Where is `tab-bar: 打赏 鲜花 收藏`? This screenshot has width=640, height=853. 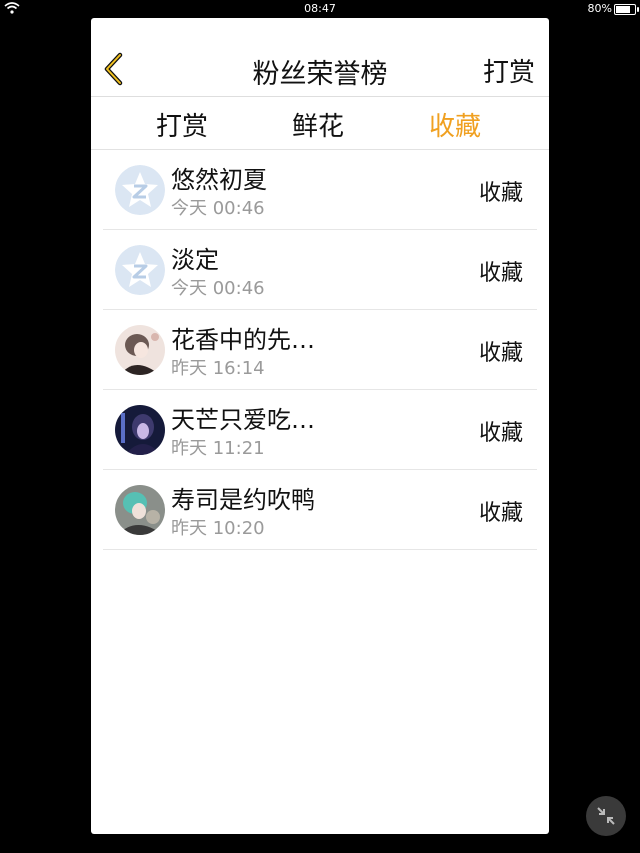
tab-bar: 打赏 鲜花 收藏 is located at coordinates (320, 123).